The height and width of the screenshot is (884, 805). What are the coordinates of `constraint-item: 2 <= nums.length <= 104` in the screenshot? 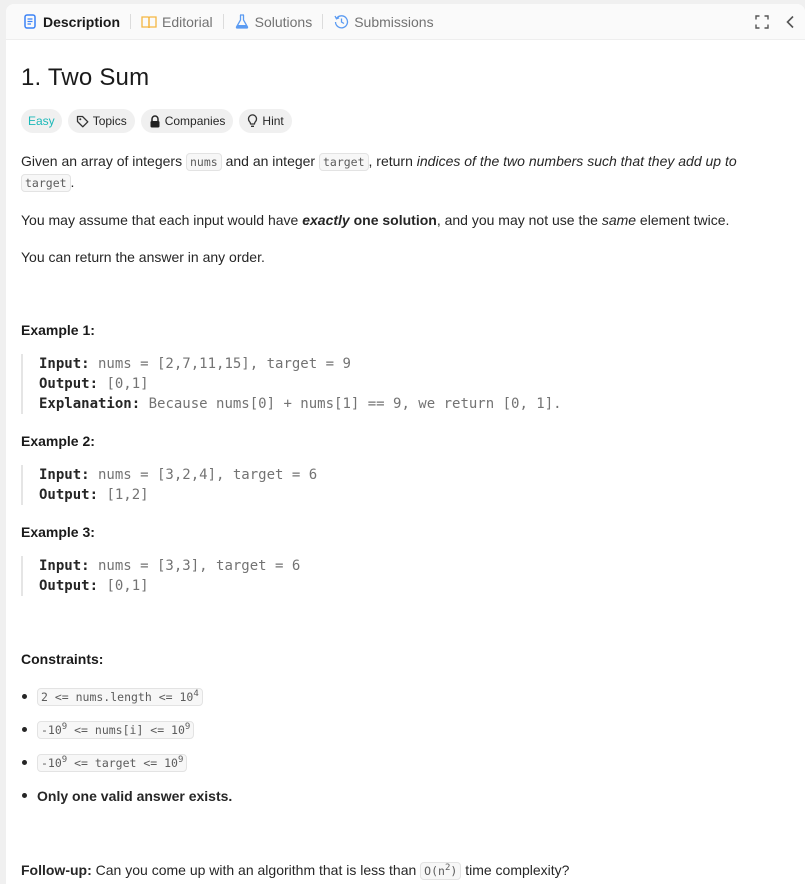 It's located at (405, 696).